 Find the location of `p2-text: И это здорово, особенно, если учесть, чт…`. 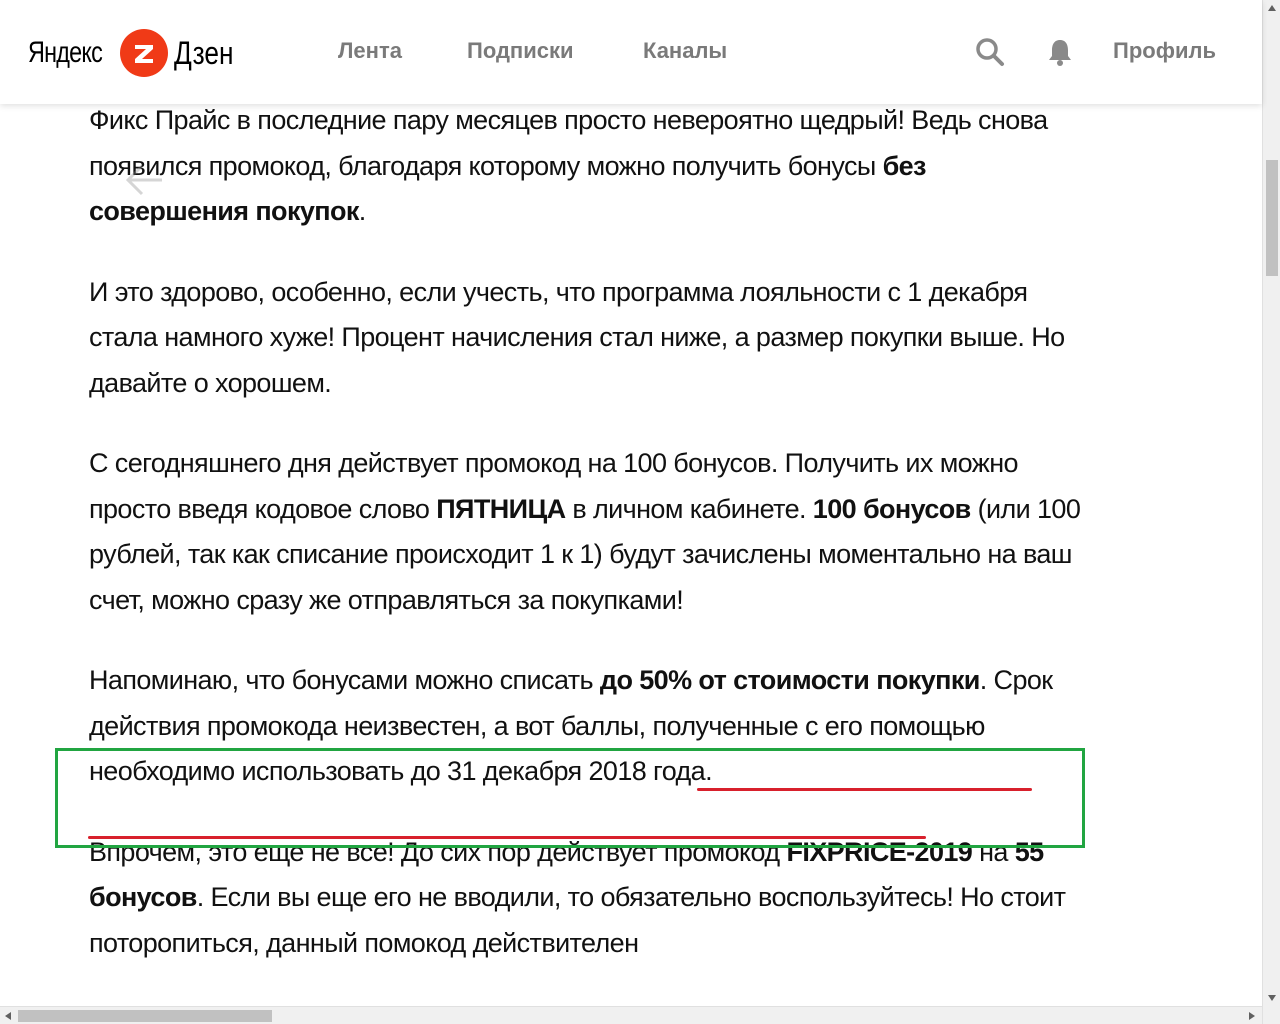

p2-text: И это здорово, особенно, если учесть, чт… is located at coordinates (577, 337).